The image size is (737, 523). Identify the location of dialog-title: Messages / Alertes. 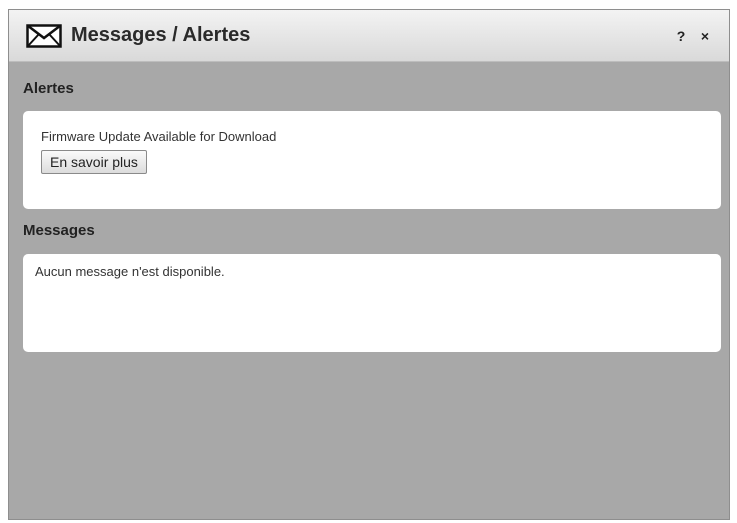
(161, 35).